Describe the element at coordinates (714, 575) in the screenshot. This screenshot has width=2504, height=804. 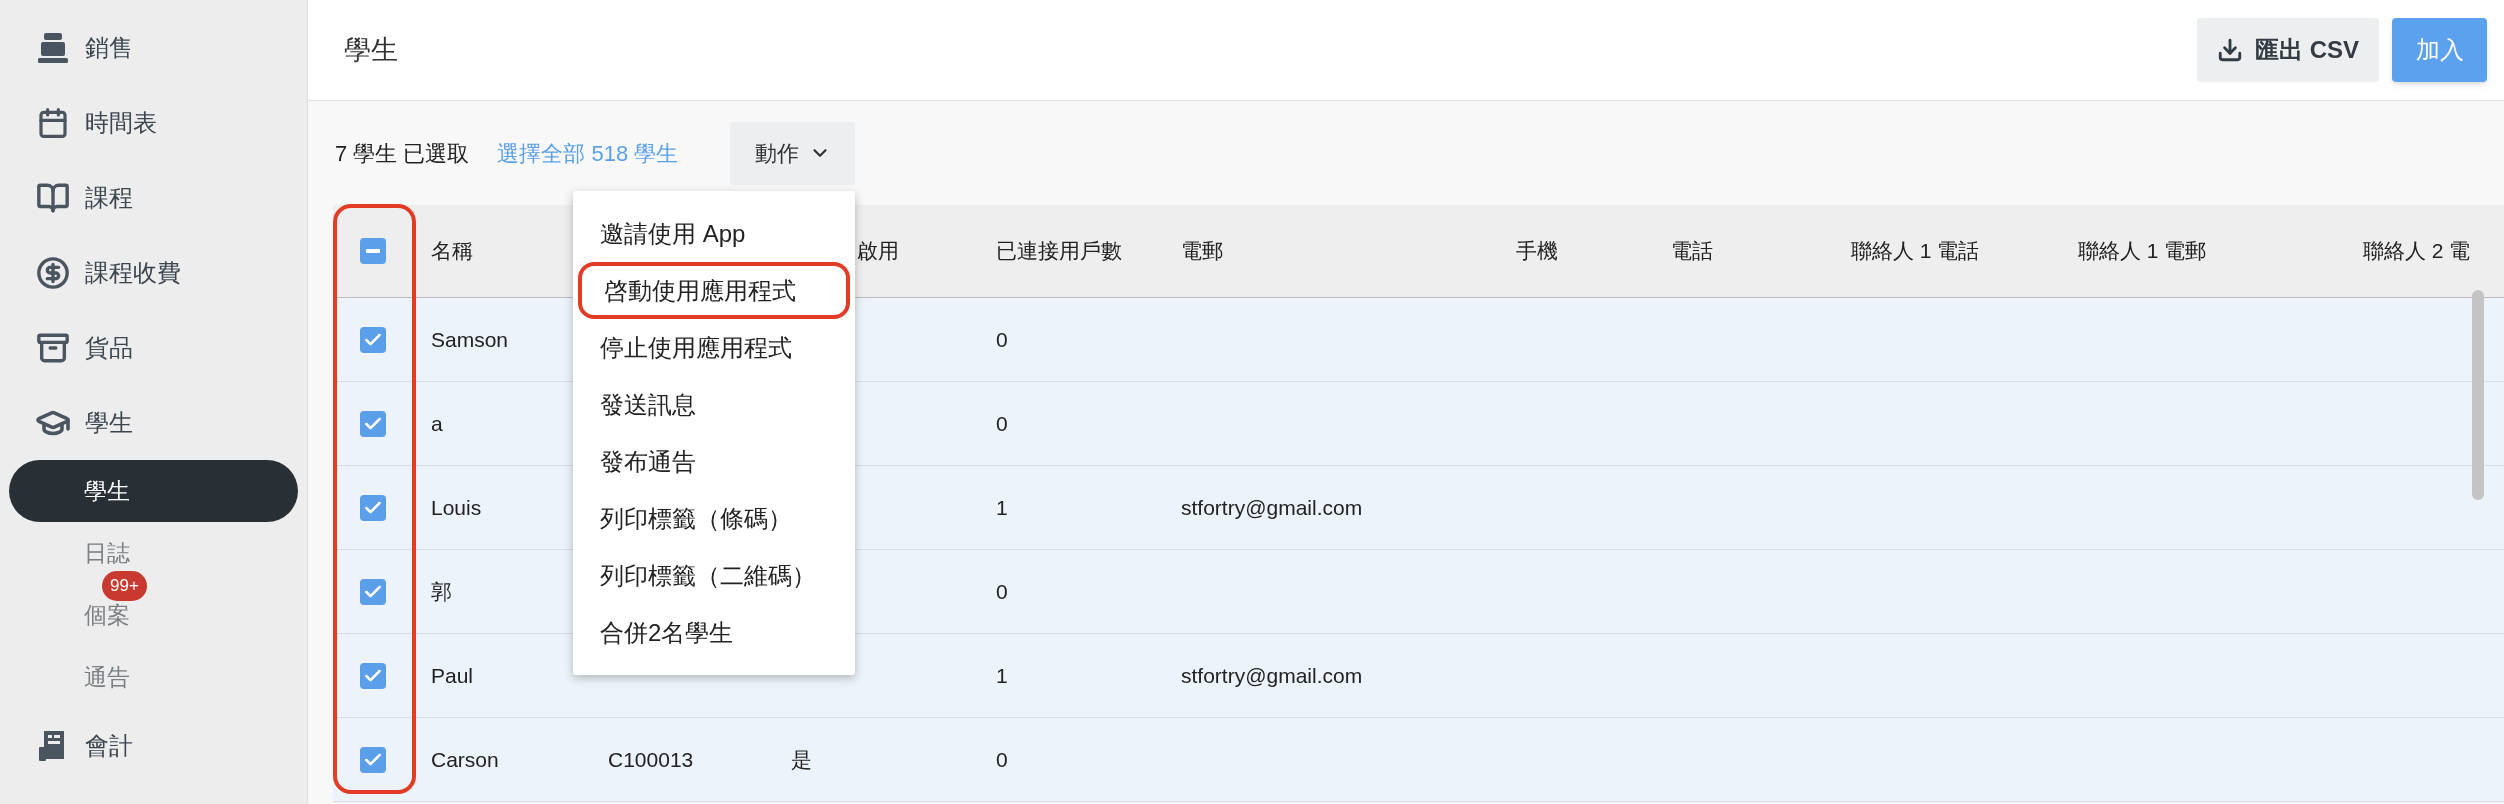
I see `menu-item: 列印標籤（二維碼）` at that location.